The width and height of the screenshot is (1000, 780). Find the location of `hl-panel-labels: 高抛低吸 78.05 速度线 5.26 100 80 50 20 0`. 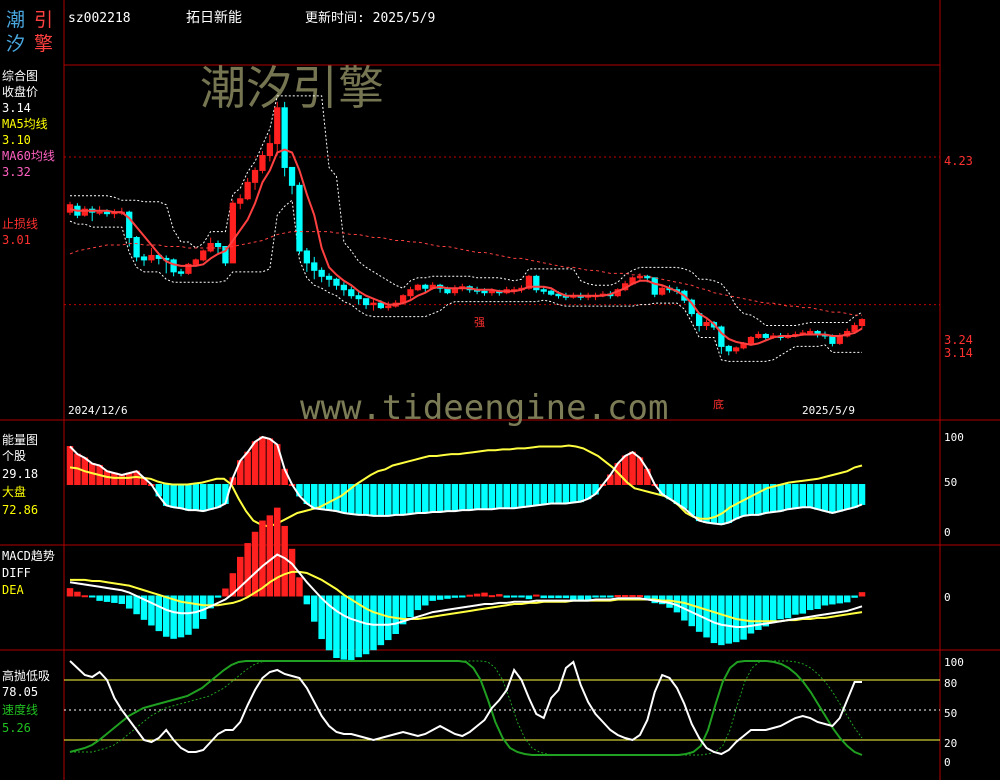

hl-panel-labels: 高抛低吸 78.05 速度线 5.26 100 80 50 20 0 is located at coordinates (483, 712).